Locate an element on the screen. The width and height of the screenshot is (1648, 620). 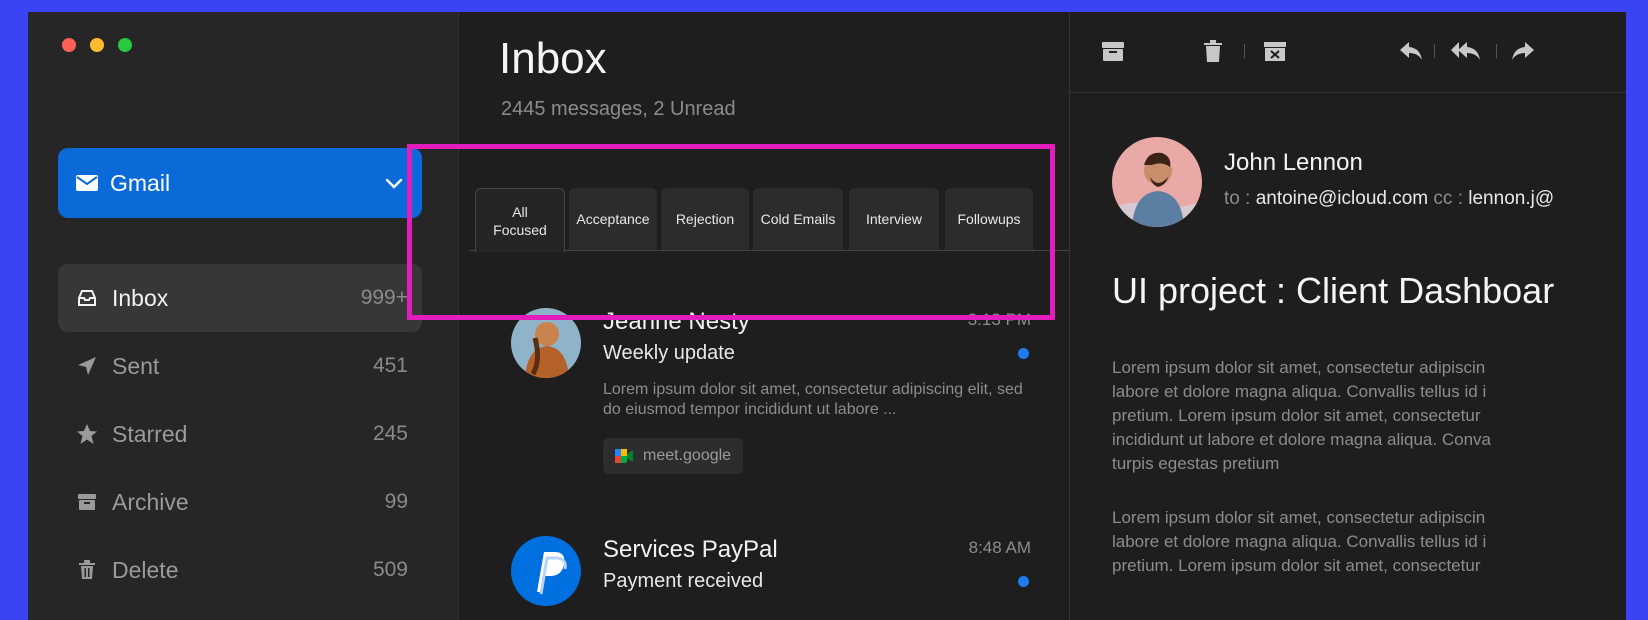
minimize-window-button is located at coordinates (97, 45).